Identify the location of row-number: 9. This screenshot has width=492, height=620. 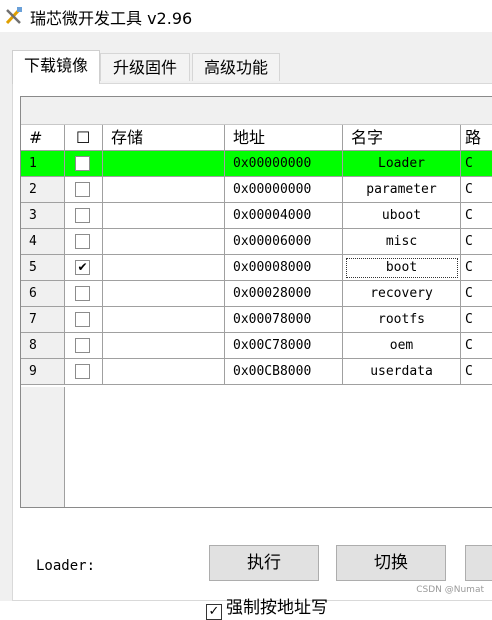
(43, 372).